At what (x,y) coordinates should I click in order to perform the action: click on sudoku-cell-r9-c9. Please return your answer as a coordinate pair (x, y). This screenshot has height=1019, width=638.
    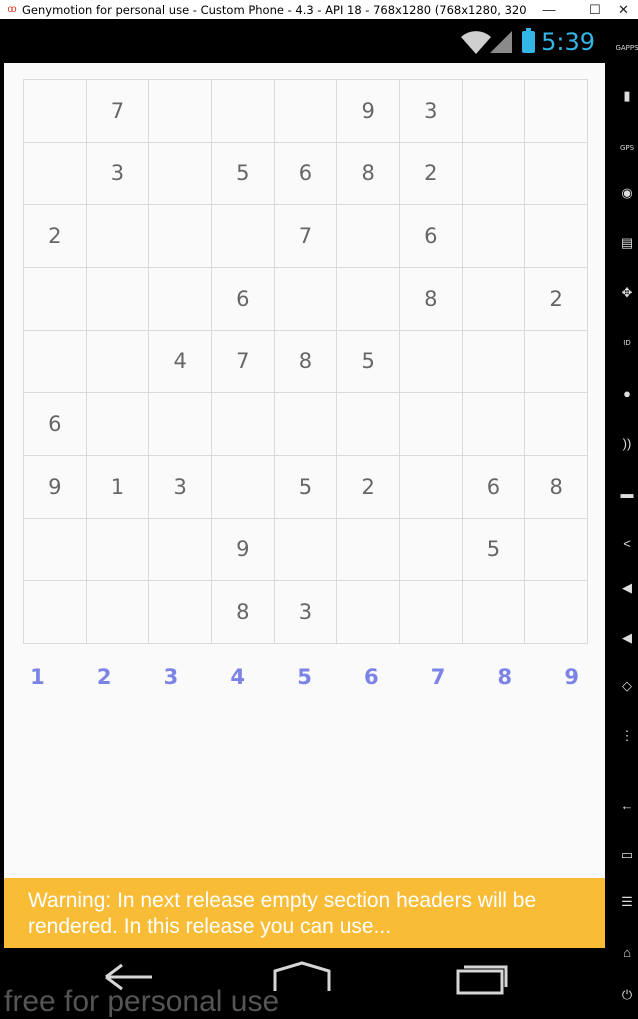
    Looking at the image, I should click on (556, 612).